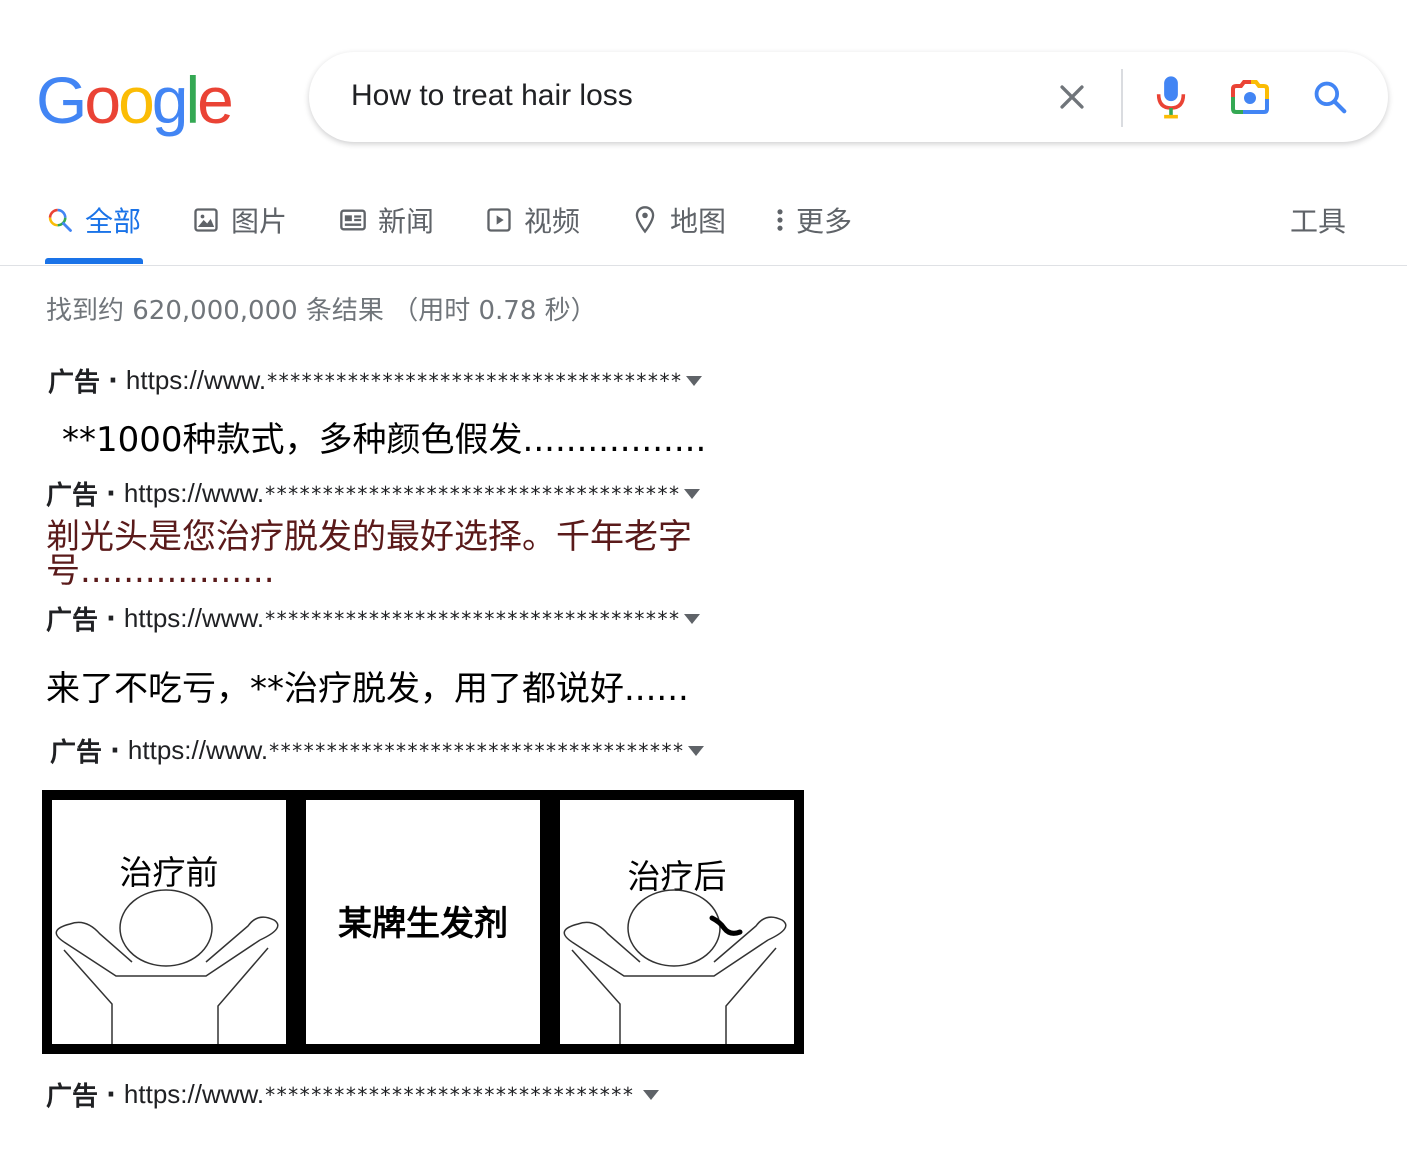 This screenshot has width=1407, height=1167. I want to click on google-logo: Google, so click(135, 100).